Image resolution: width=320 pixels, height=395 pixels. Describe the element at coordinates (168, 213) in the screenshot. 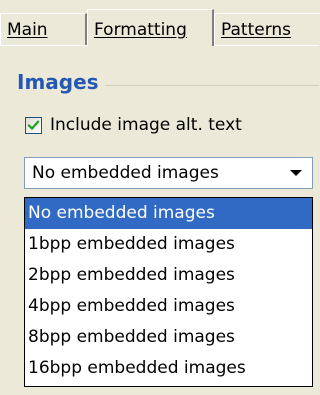

I see `option-no-embedded-images: No embedded images` at that location.